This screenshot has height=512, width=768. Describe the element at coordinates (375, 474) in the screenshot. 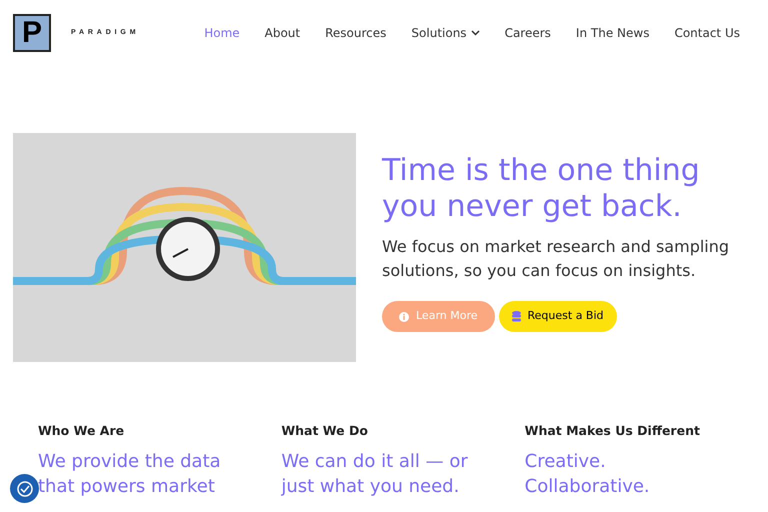

I see `section-tagline: We can do it all — or just what you need.` at that location.